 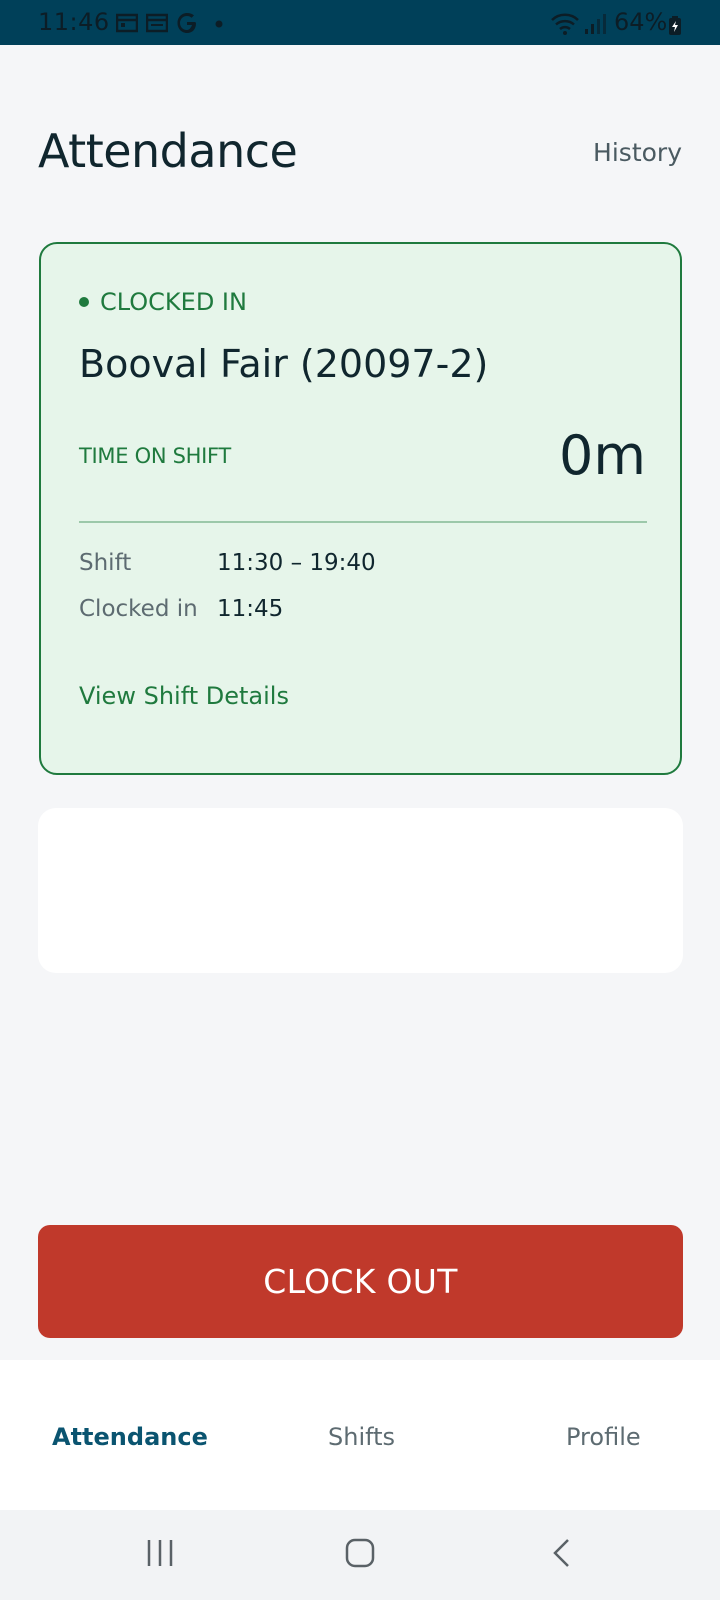 I want to click on status-label: CLOCKED IN, so click(x=173, y=302).